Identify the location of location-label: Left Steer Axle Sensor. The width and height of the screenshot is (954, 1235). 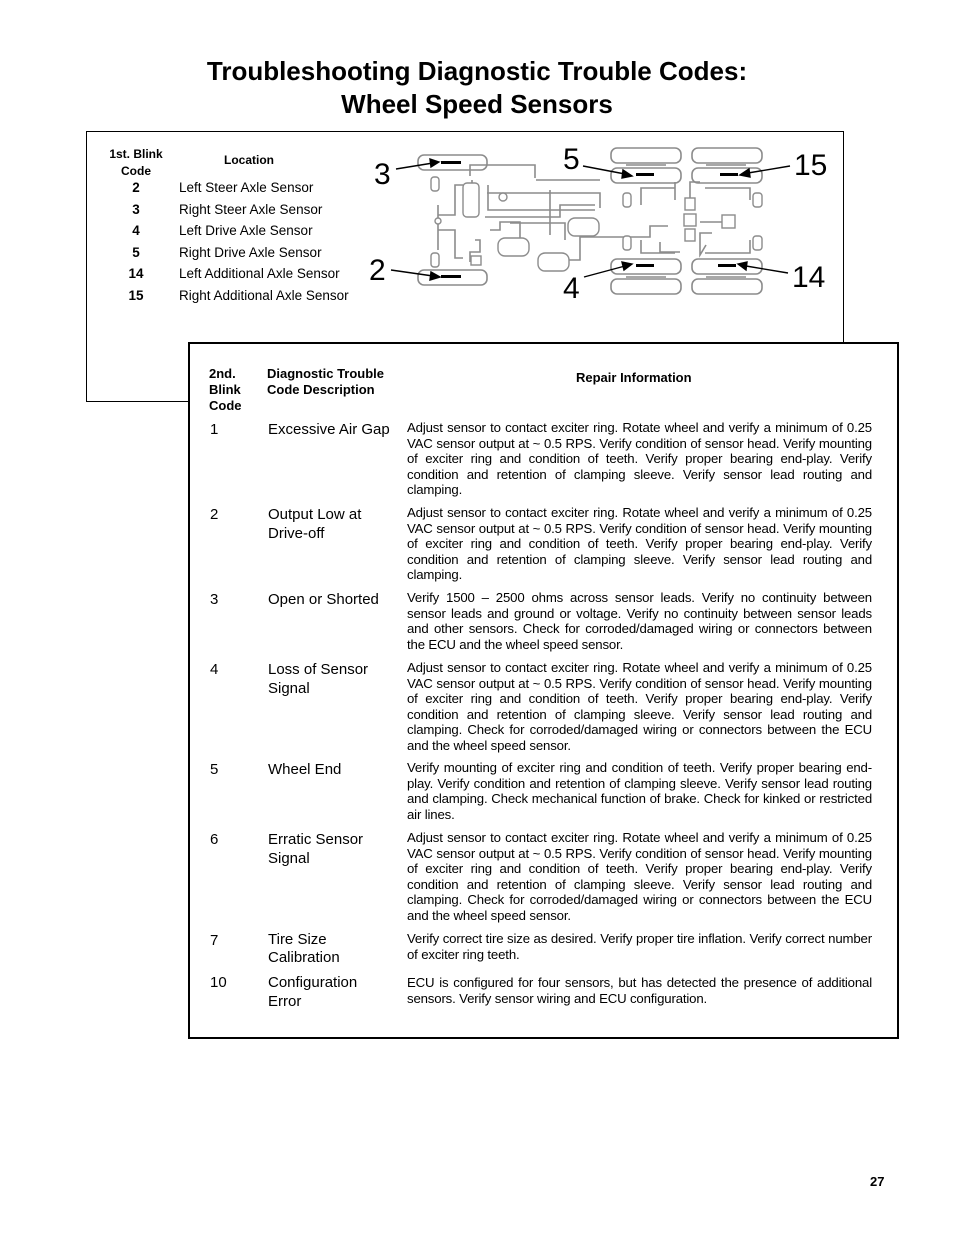
(246, 187).